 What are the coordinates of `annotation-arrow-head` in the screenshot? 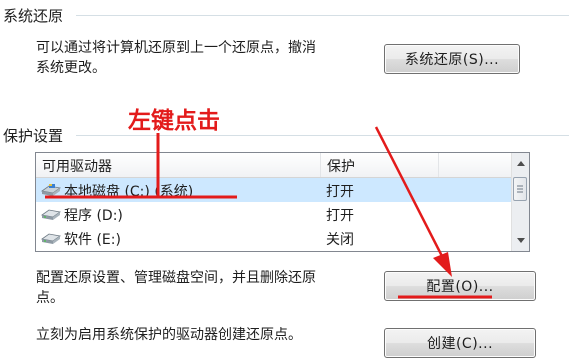 It's located at (442, 264).